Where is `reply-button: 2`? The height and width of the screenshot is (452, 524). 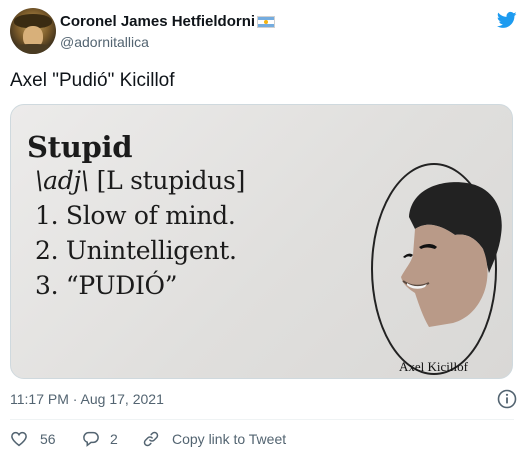 reply-button: 2 is located at coordinates (100, 439).